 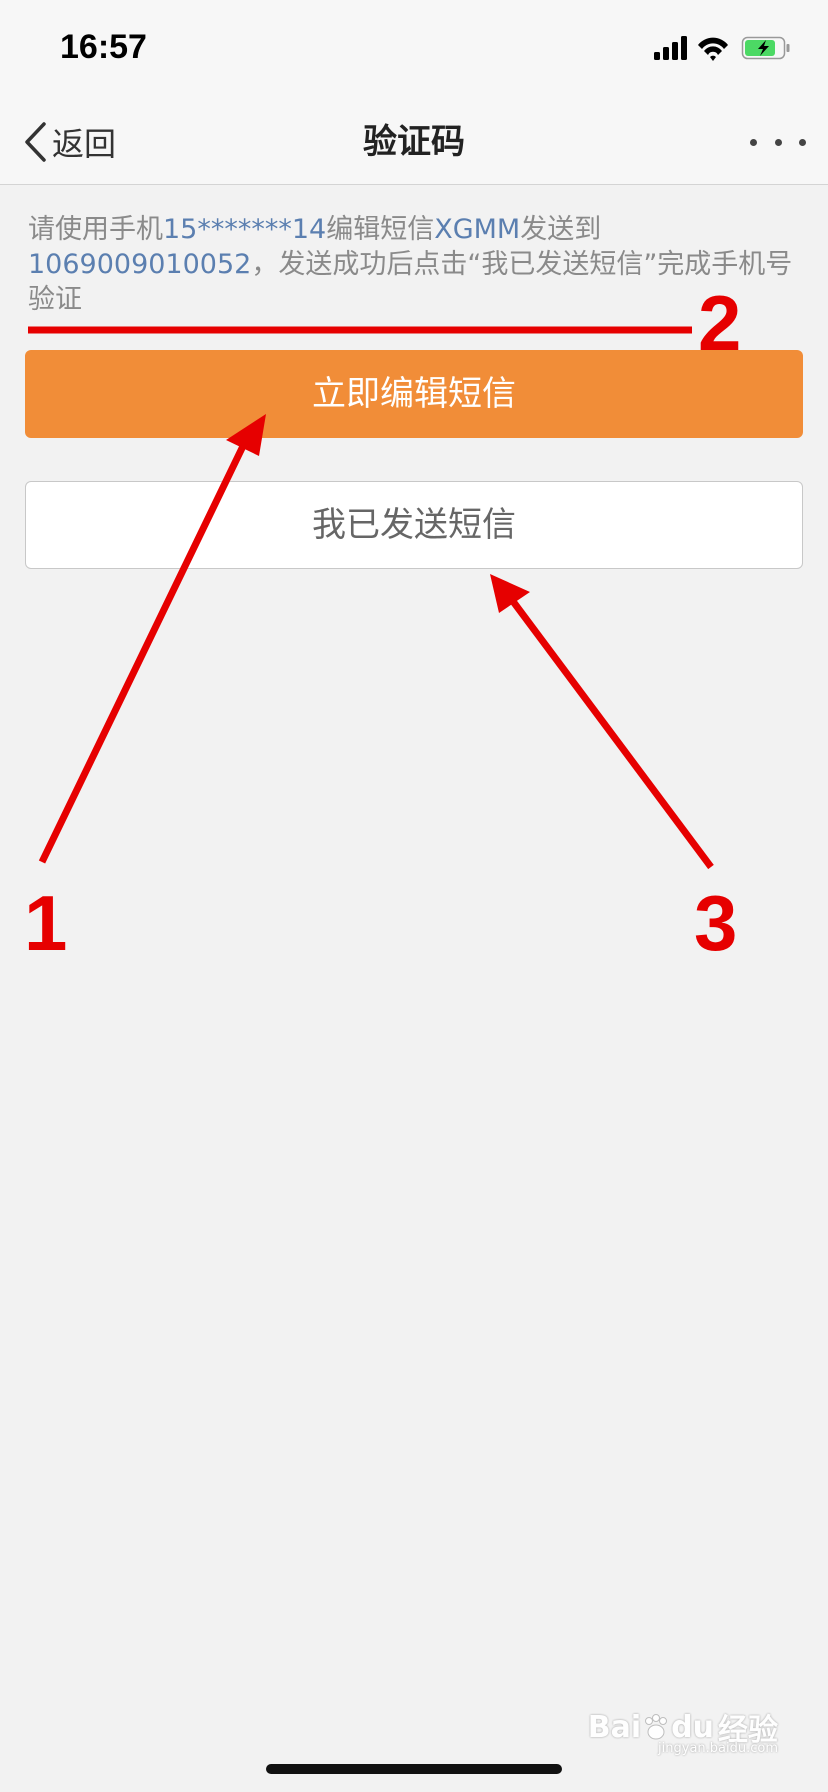 What do you see at coordinates (95, 229) in the screenshot?
I see `instruction-part: 请使用手机` at bounding box center [95, 229].